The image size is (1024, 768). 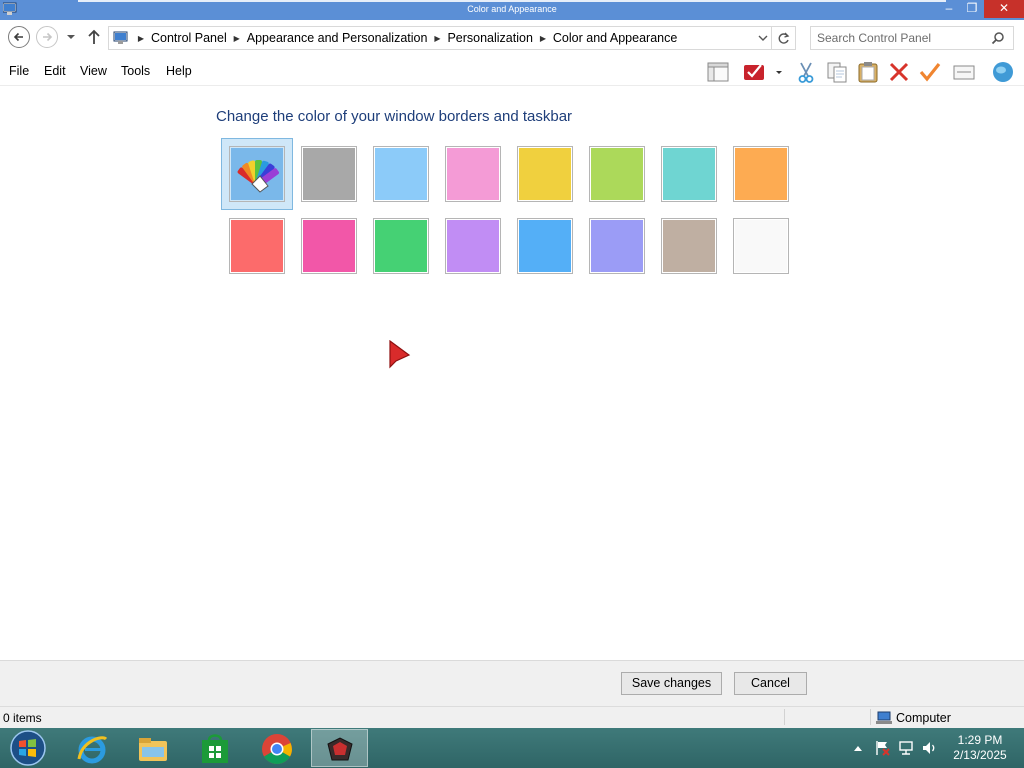 I want to click on color-appearance-app-icon, so click(x=340, y=749).